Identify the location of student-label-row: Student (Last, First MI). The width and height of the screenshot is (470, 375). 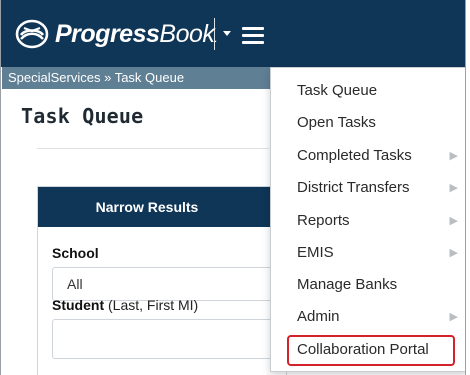
(125, 305).